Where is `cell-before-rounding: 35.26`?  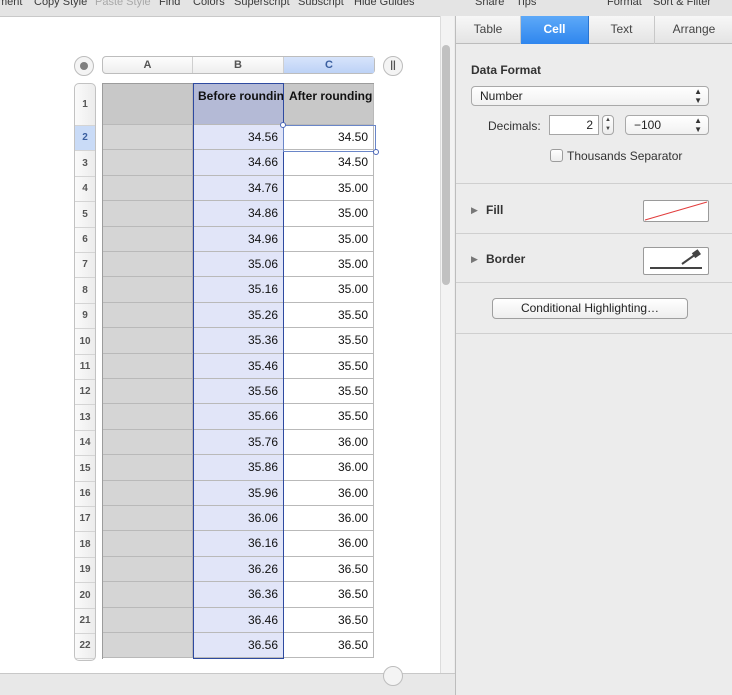 cell-before-rounding: 35.26 is located at coordinates (238, 315).